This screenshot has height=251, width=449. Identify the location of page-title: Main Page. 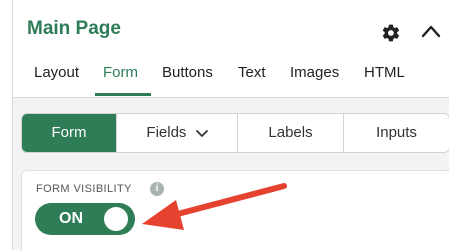
(74, 28).